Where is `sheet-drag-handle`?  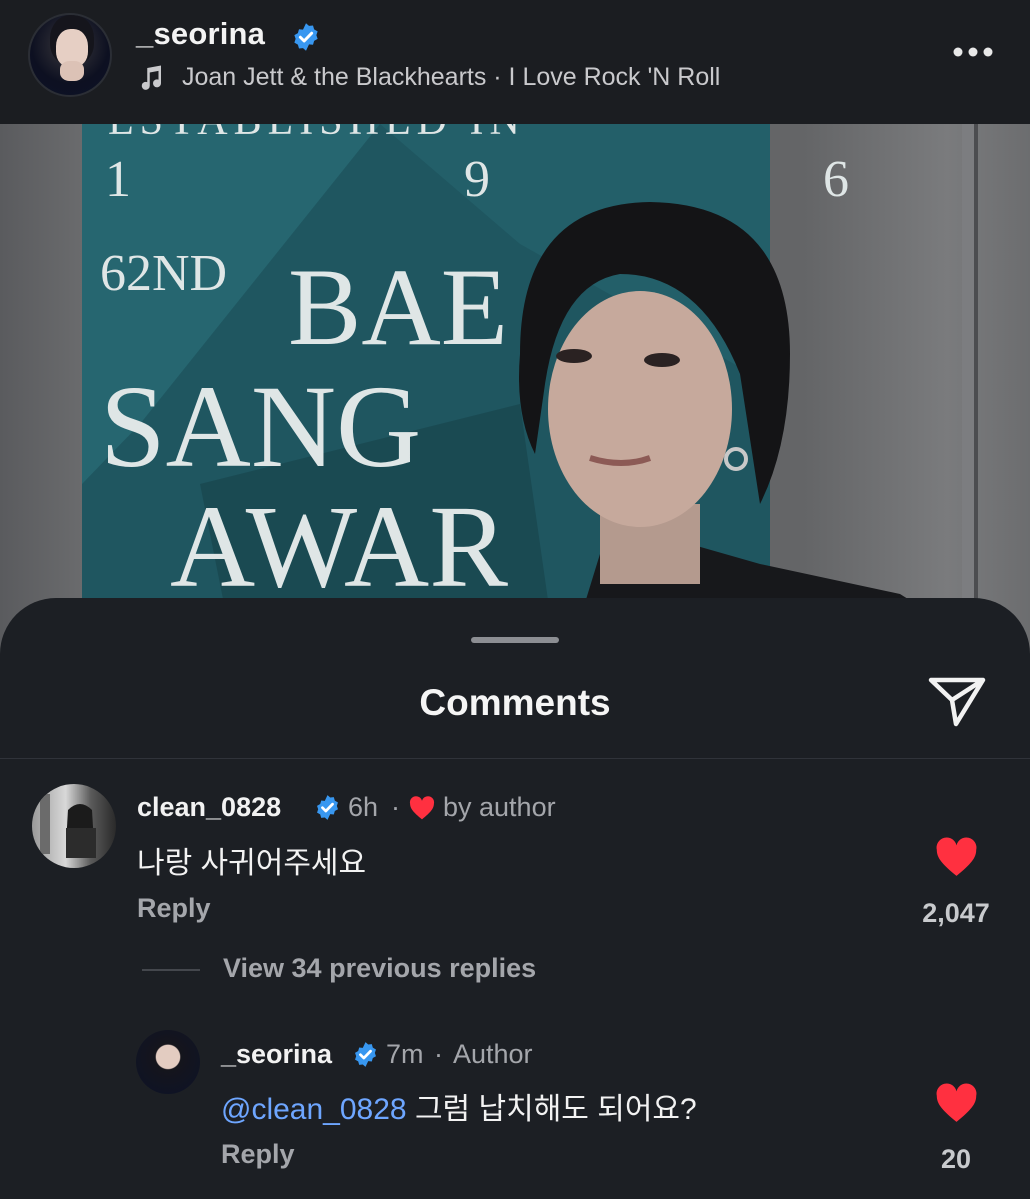 sheet-drag-handle is located at coordinates (515, 640).